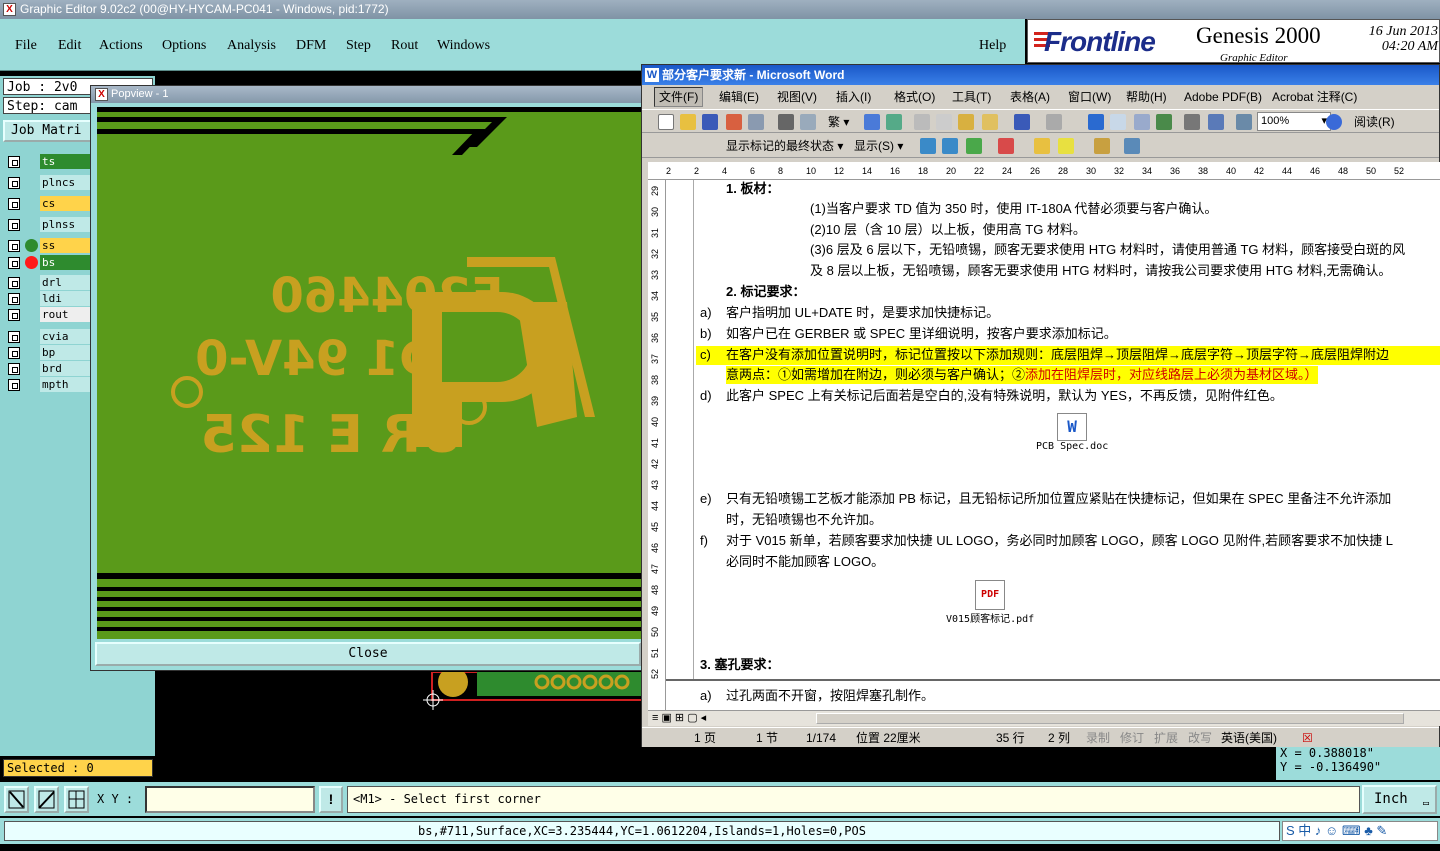  I want to click on word-menu-adobe-pdf: Adobe PDF(B), so click(1223, 97).